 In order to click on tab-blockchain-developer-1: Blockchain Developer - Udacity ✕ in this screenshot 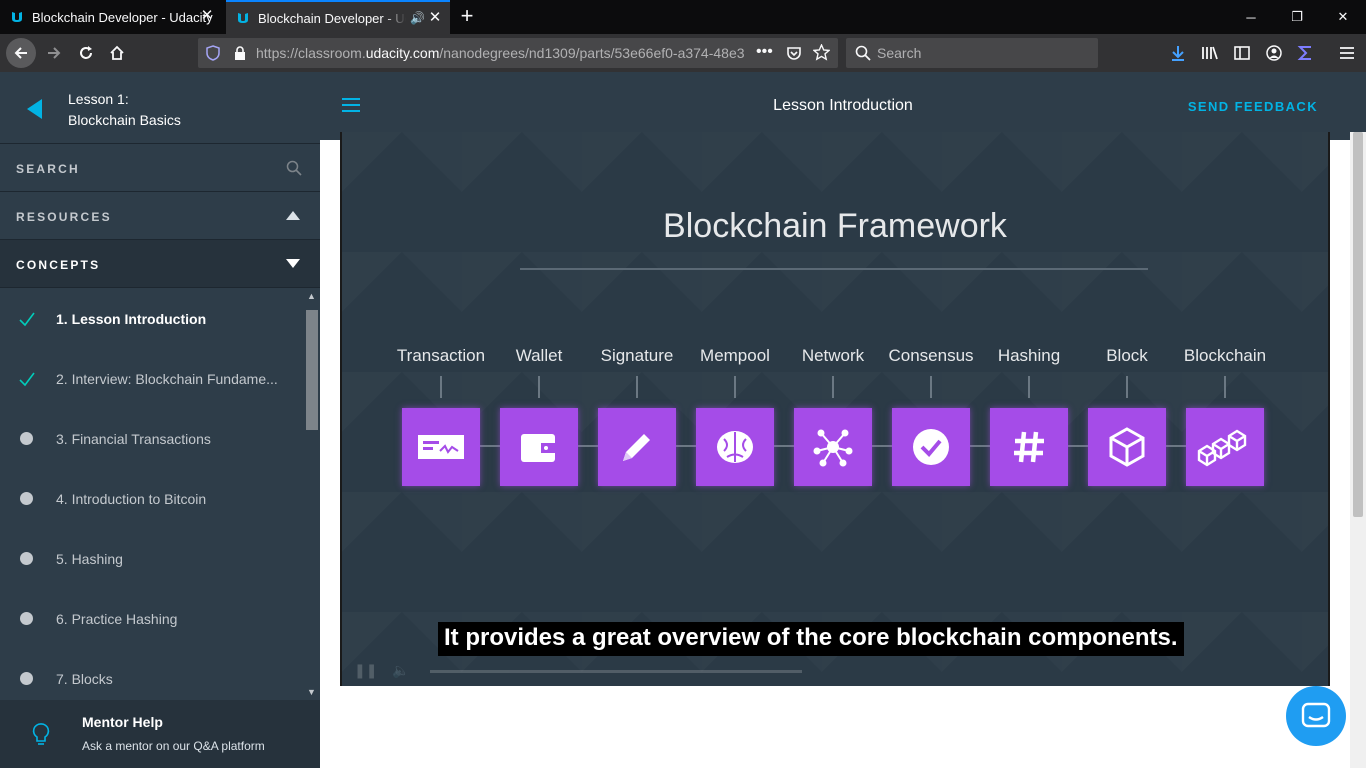, I will do `click(111, 17)`.